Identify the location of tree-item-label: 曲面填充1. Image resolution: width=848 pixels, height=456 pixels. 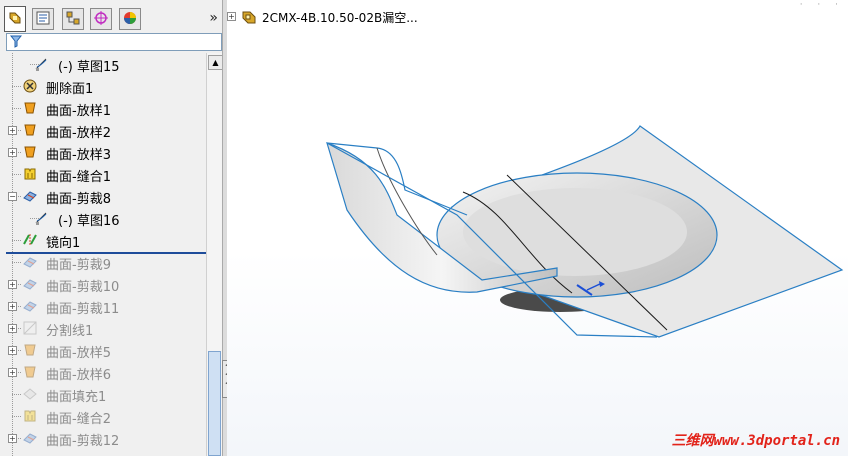
(76, 397).